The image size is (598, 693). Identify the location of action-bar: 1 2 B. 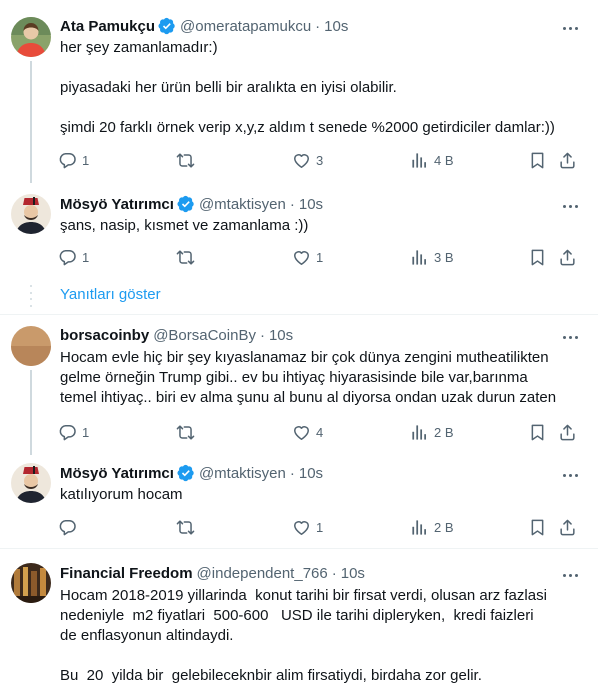
(318, 527).